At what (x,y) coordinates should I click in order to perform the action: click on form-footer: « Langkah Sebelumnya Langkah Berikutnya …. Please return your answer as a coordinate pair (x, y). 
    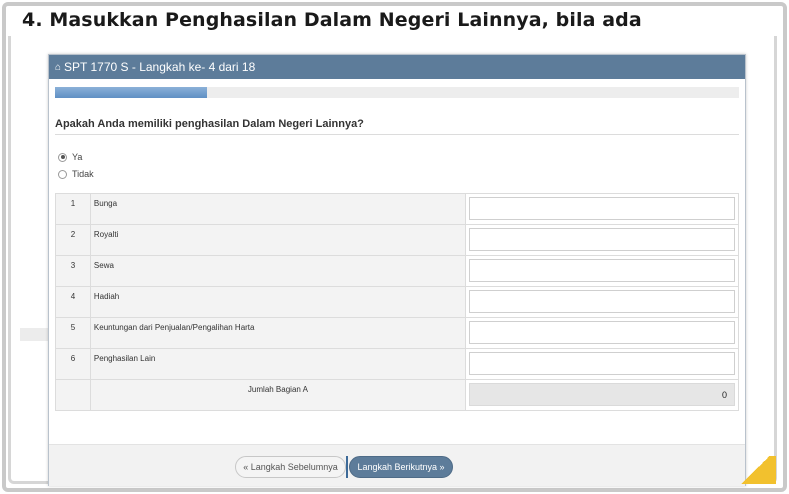
    Looking at the image, I should click on (397, 465).